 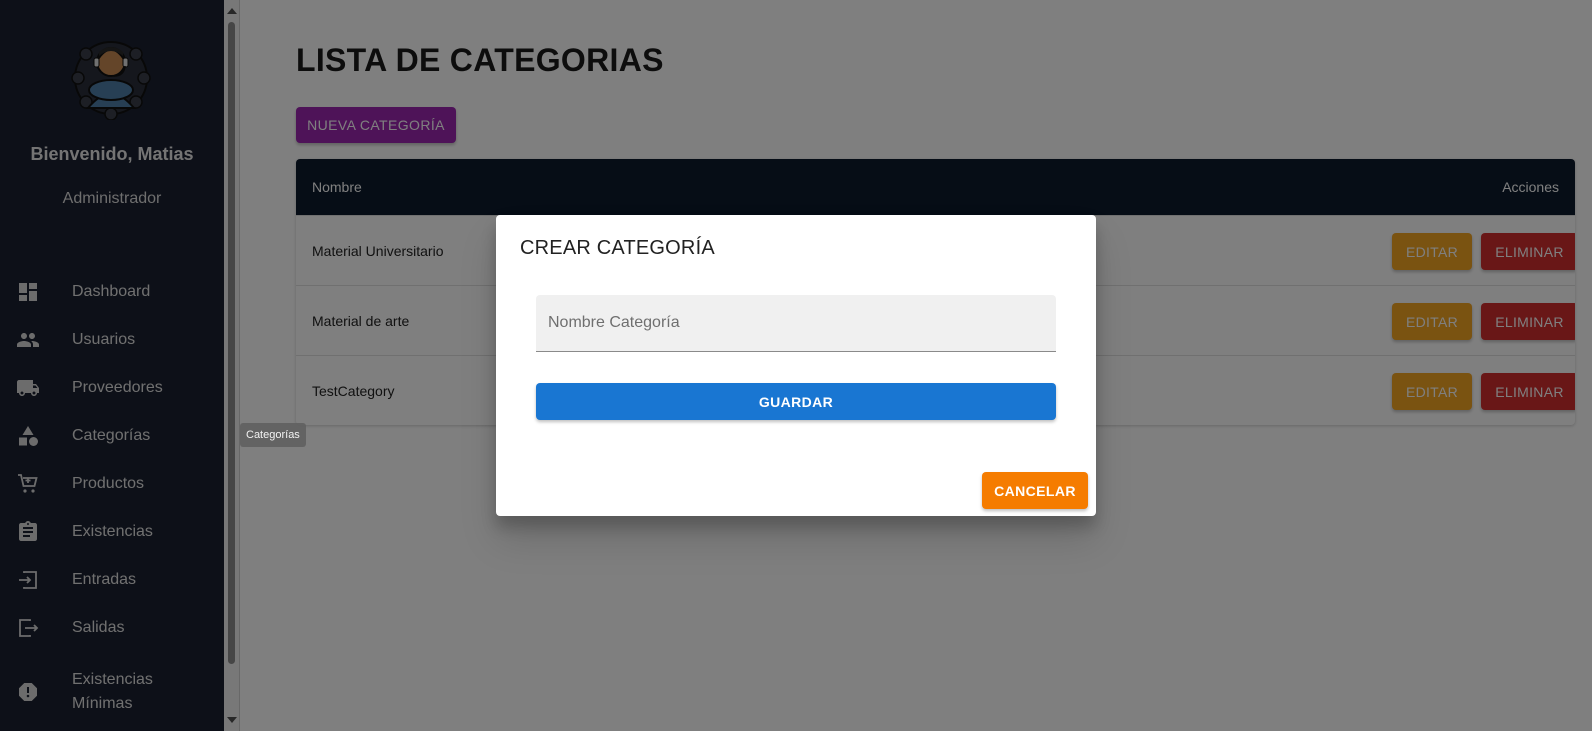 What do you see at coordinates (1035, 490) in the screenshot?
I see `cancel-button: CANCELAR` at bounding box center [1035, 490].